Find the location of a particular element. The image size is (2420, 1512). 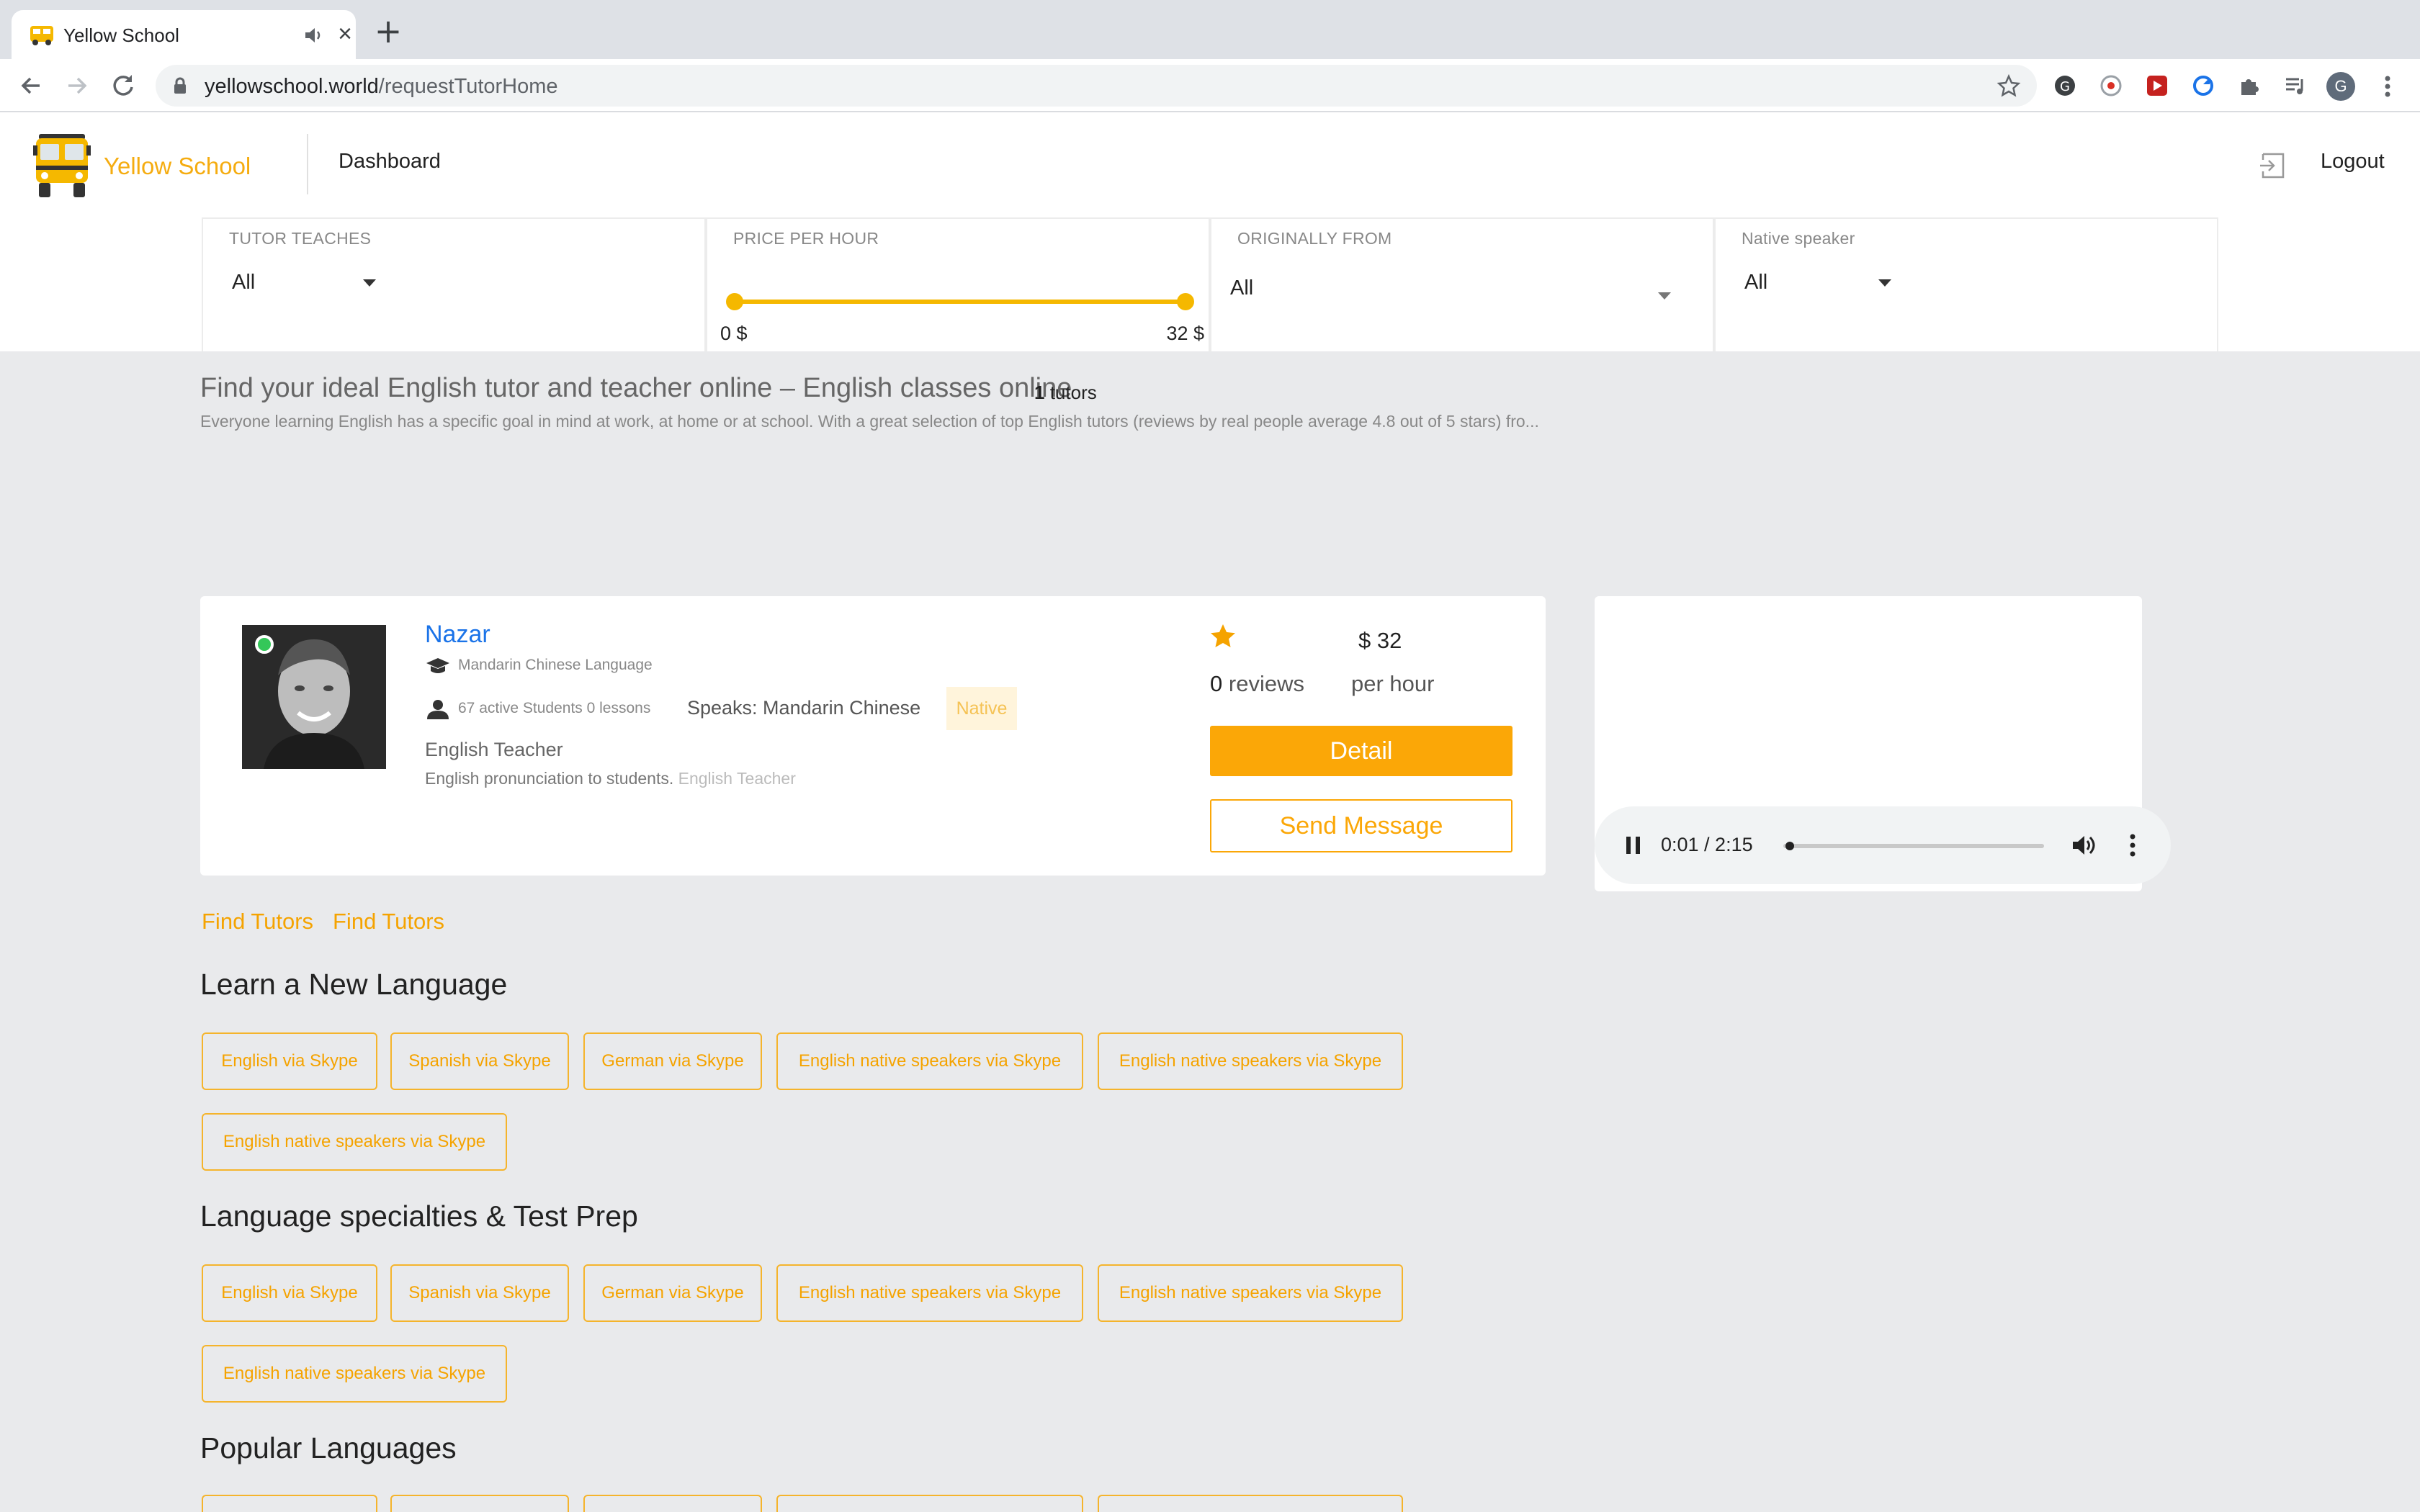

bookmark-star-icon is located at coordinates (2008, 85).